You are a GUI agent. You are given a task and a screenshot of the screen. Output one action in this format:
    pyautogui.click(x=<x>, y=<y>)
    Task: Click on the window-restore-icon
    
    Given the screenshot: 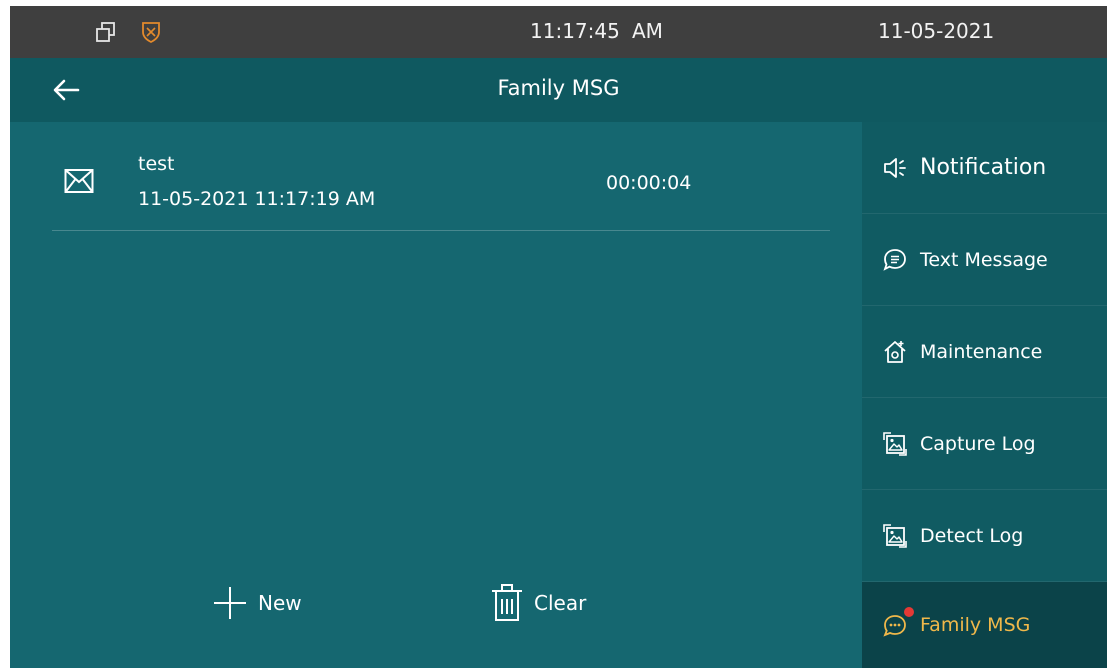 What is the action you would take?
    pyautogui.click(x=105, y=32)
    